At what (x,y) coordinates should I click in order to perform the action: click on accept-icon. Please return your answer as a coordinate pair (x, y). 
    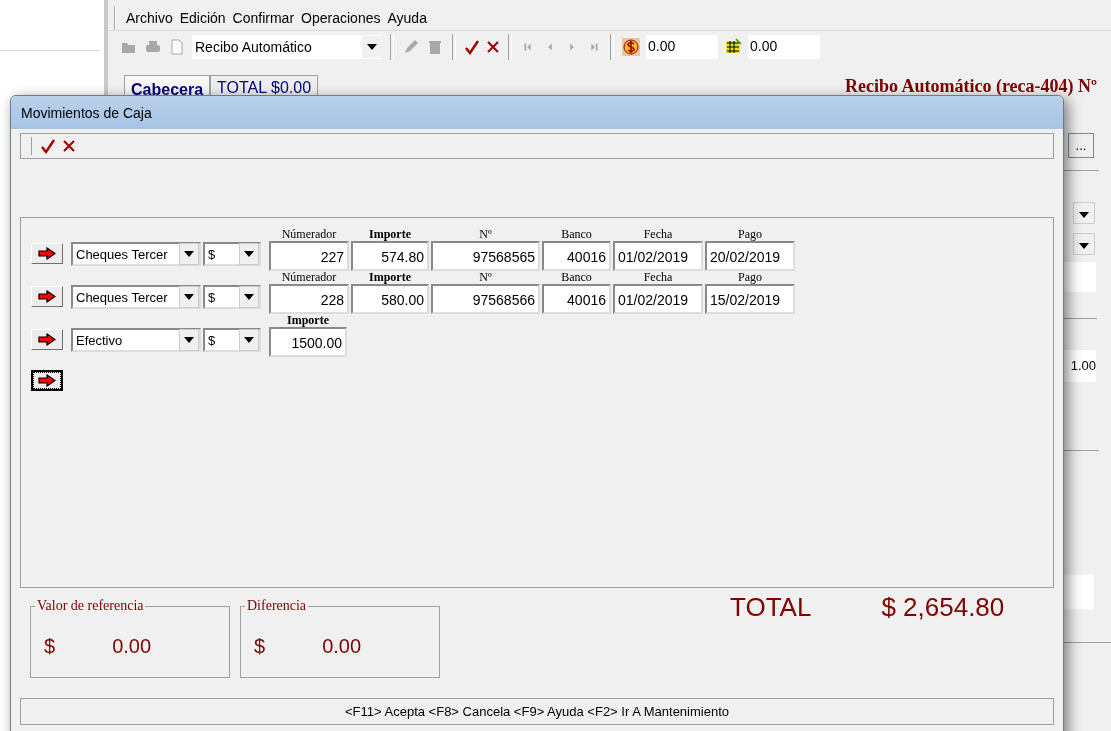
    Looking at the image, I should click on (48, 146).